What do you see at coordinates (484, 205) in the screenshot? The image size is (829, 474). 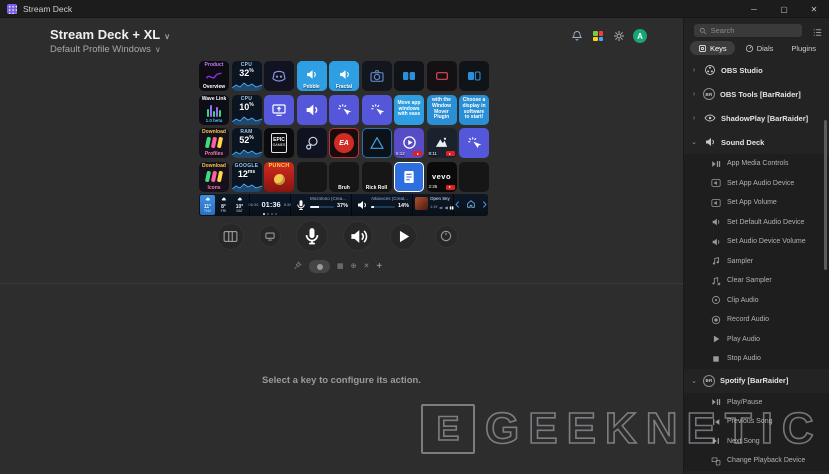 I see `strip-next-icon` at bounding box center [484, 205].